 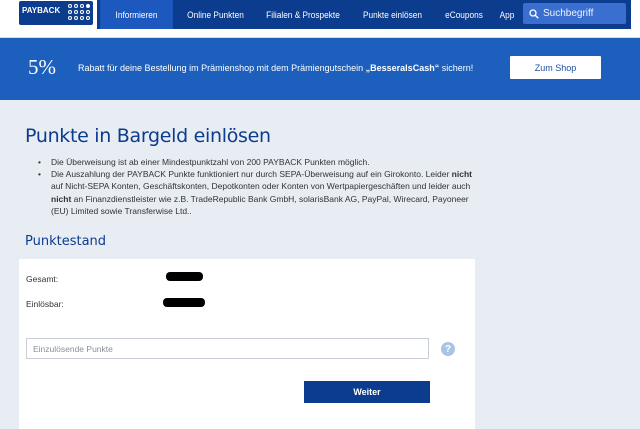 What do you see at coordinates (568, 13) in the screenshot?
I see `search-placeholder: Suchbegriff` at bounding box center [568, 13].